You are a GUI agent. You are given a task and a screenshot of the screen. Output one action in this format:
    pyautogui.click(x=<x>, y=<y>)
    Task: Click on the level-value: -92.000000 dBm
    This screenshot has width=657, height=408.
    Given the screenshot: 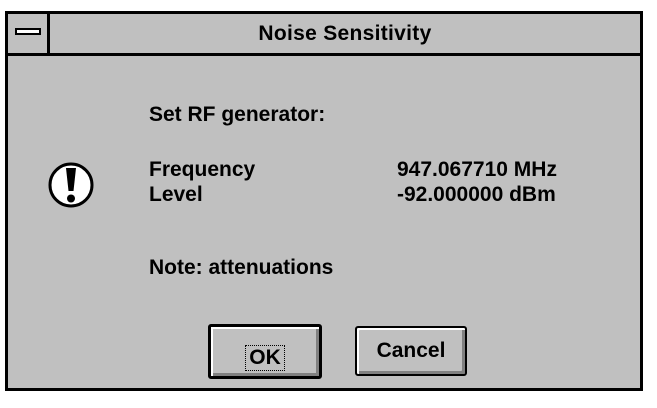 What is the action you would take?
    pyautogui.click(x=476, y=194)
    